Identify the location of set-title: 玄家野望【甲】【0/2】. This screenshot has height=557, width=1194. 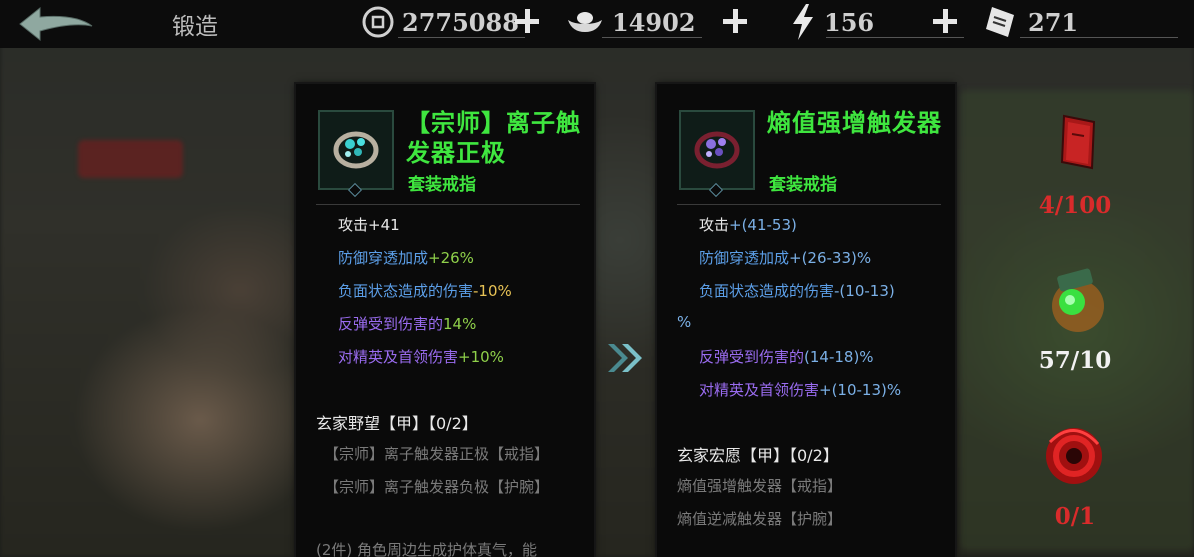
(397, 423).